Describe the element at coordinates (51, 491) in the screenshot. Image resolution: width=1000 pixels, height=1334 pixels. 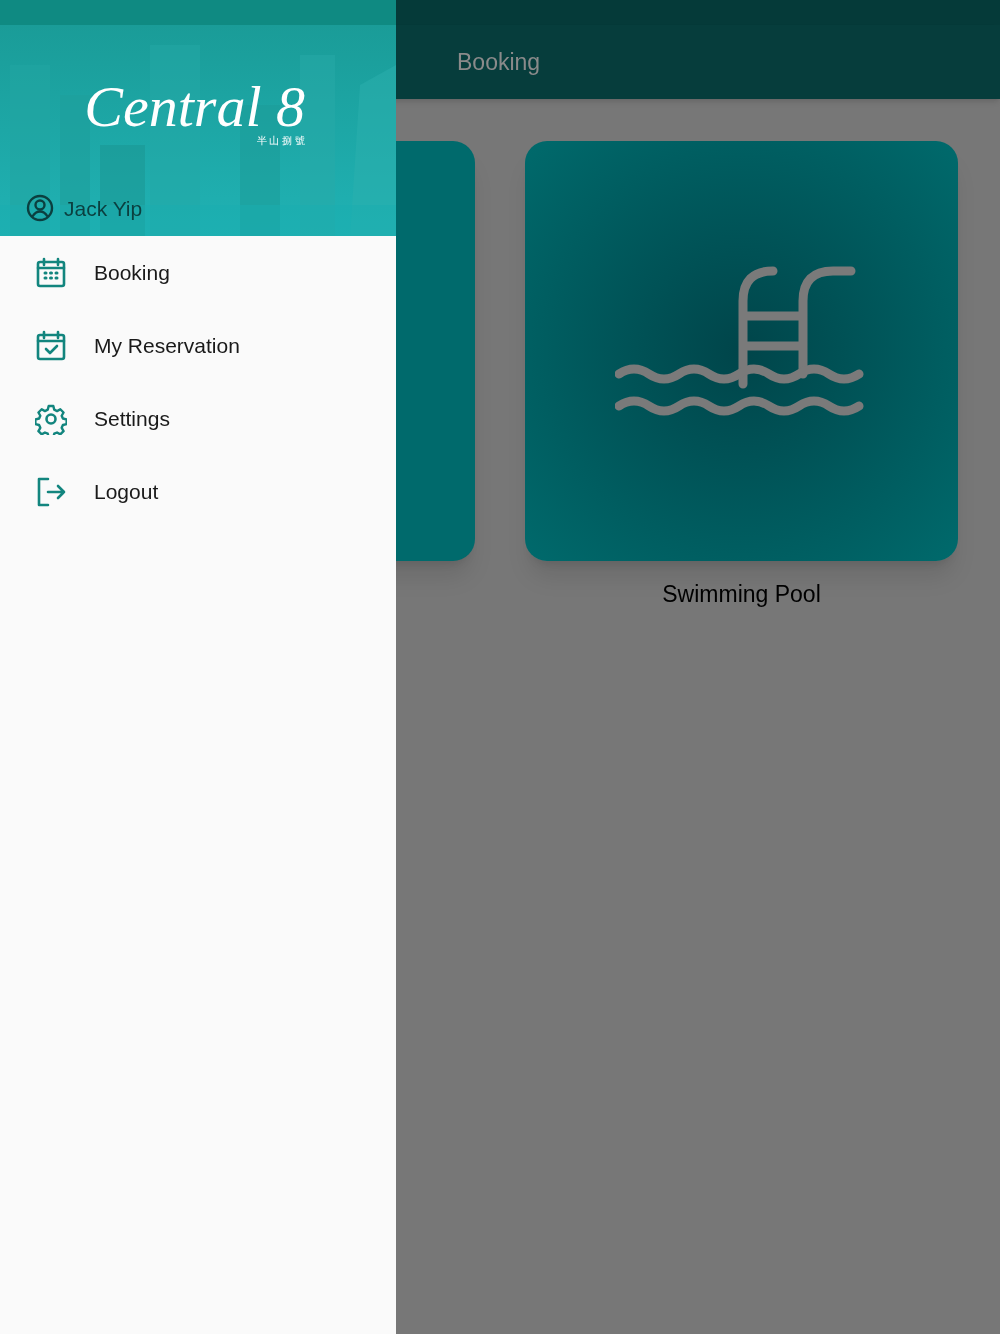
I see `logout-icon` at that location.